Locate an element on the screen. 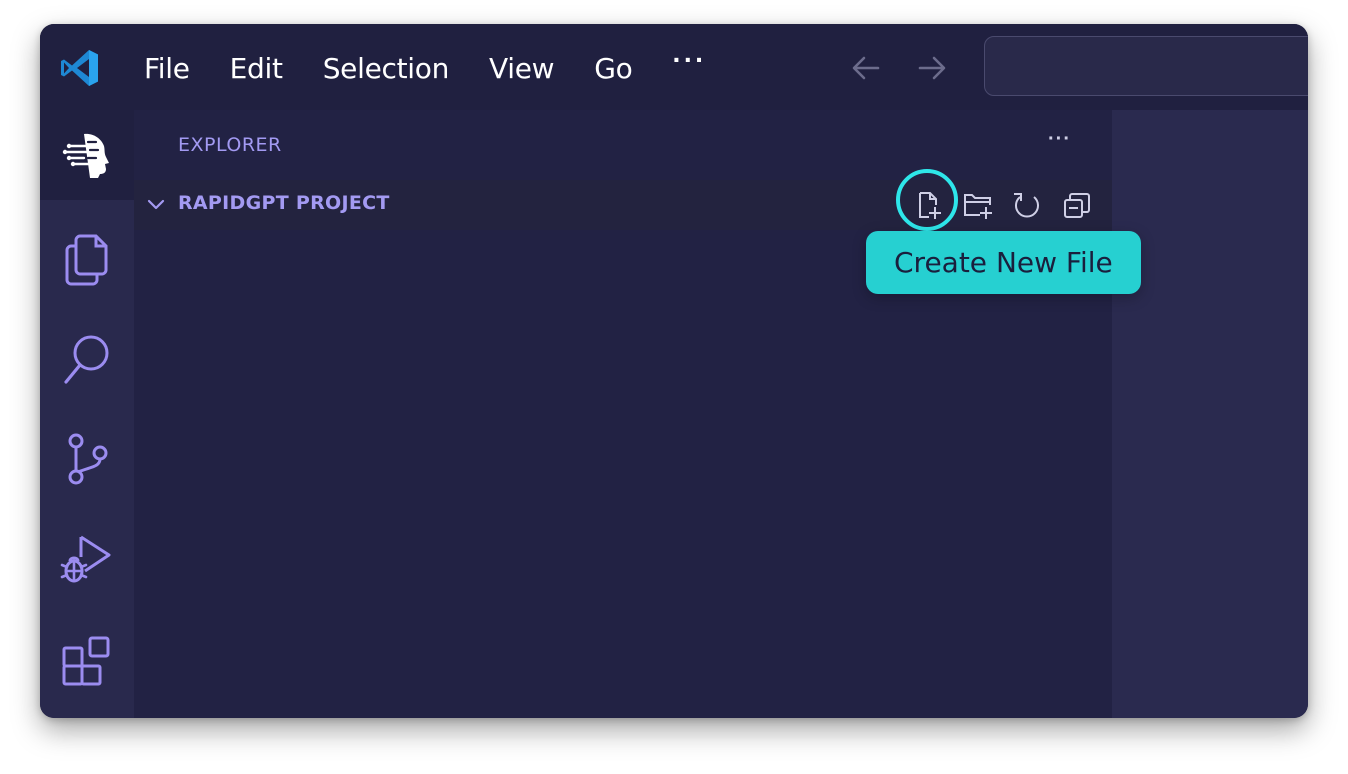 The height and width of the screenshot is (774, 1348). activity-source-control is located at coordinates (87, 459).